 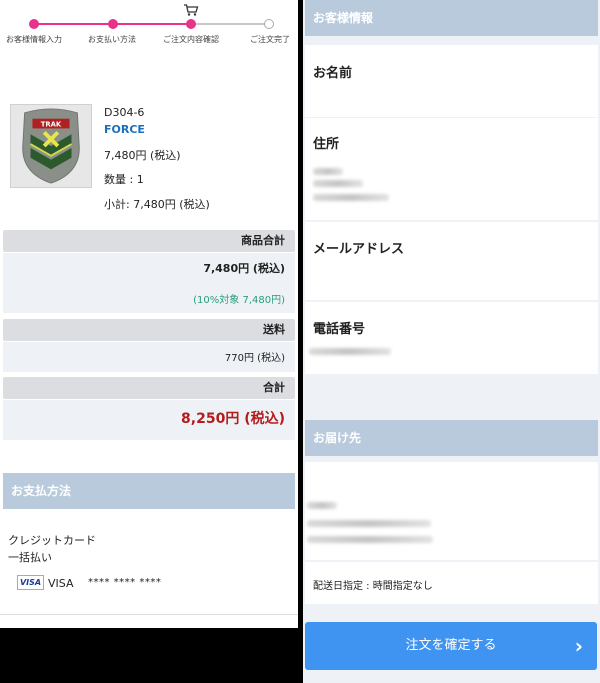 I want to click on confirm-order-button: 注文を確定する ›, so click(x=451, y=646).